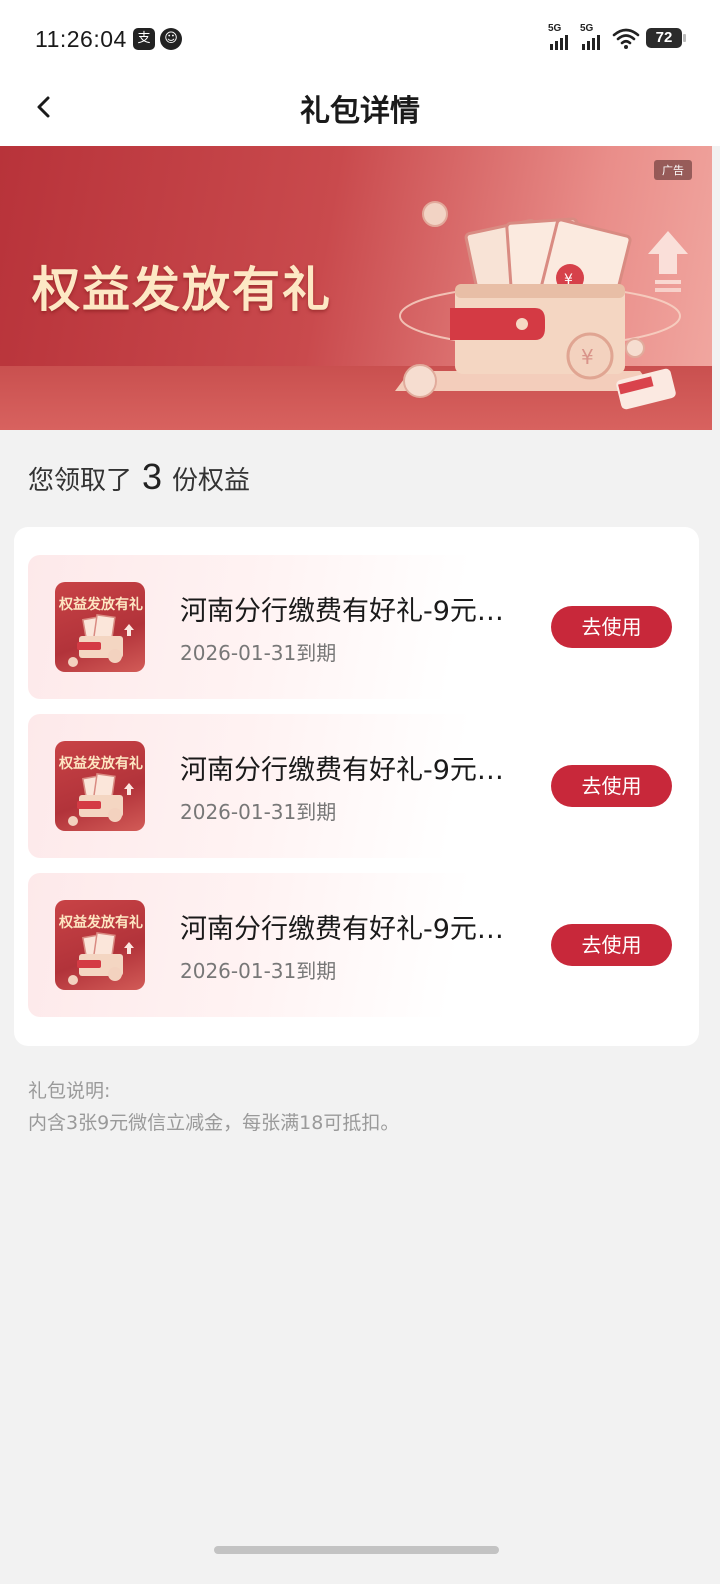  I want to click on page-title: 礼包详情, so click(360, 111).